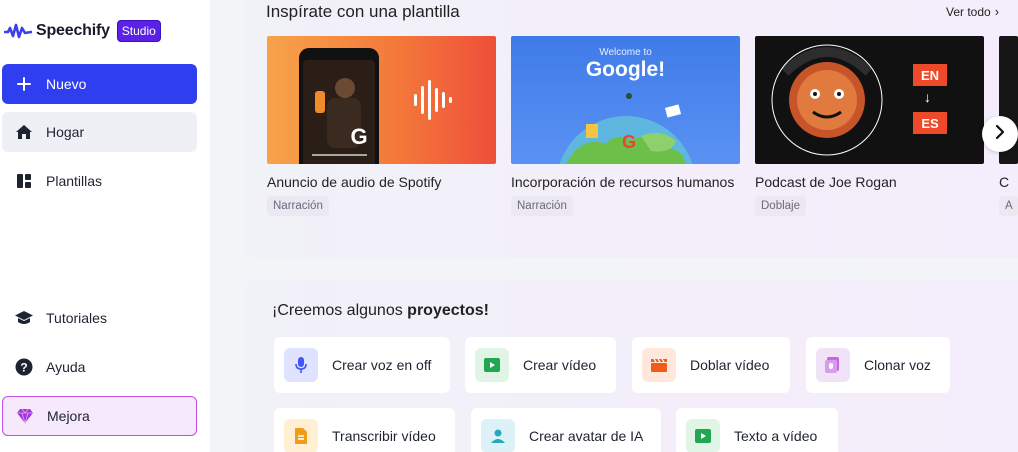 This screenshot has height=452, width=1018. I want to click on sidebar-item-label: Tutoriales, so click(76, 318).